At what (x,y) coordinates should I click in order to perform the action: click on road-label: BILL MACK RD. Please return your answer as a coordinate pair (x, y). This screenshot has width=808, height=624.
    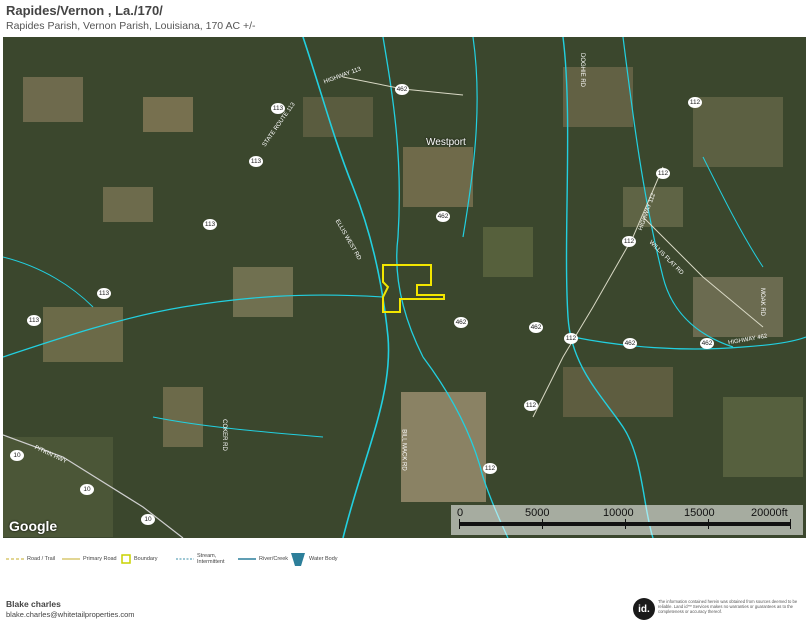
    Looking at the image, I should click on (403, 450).